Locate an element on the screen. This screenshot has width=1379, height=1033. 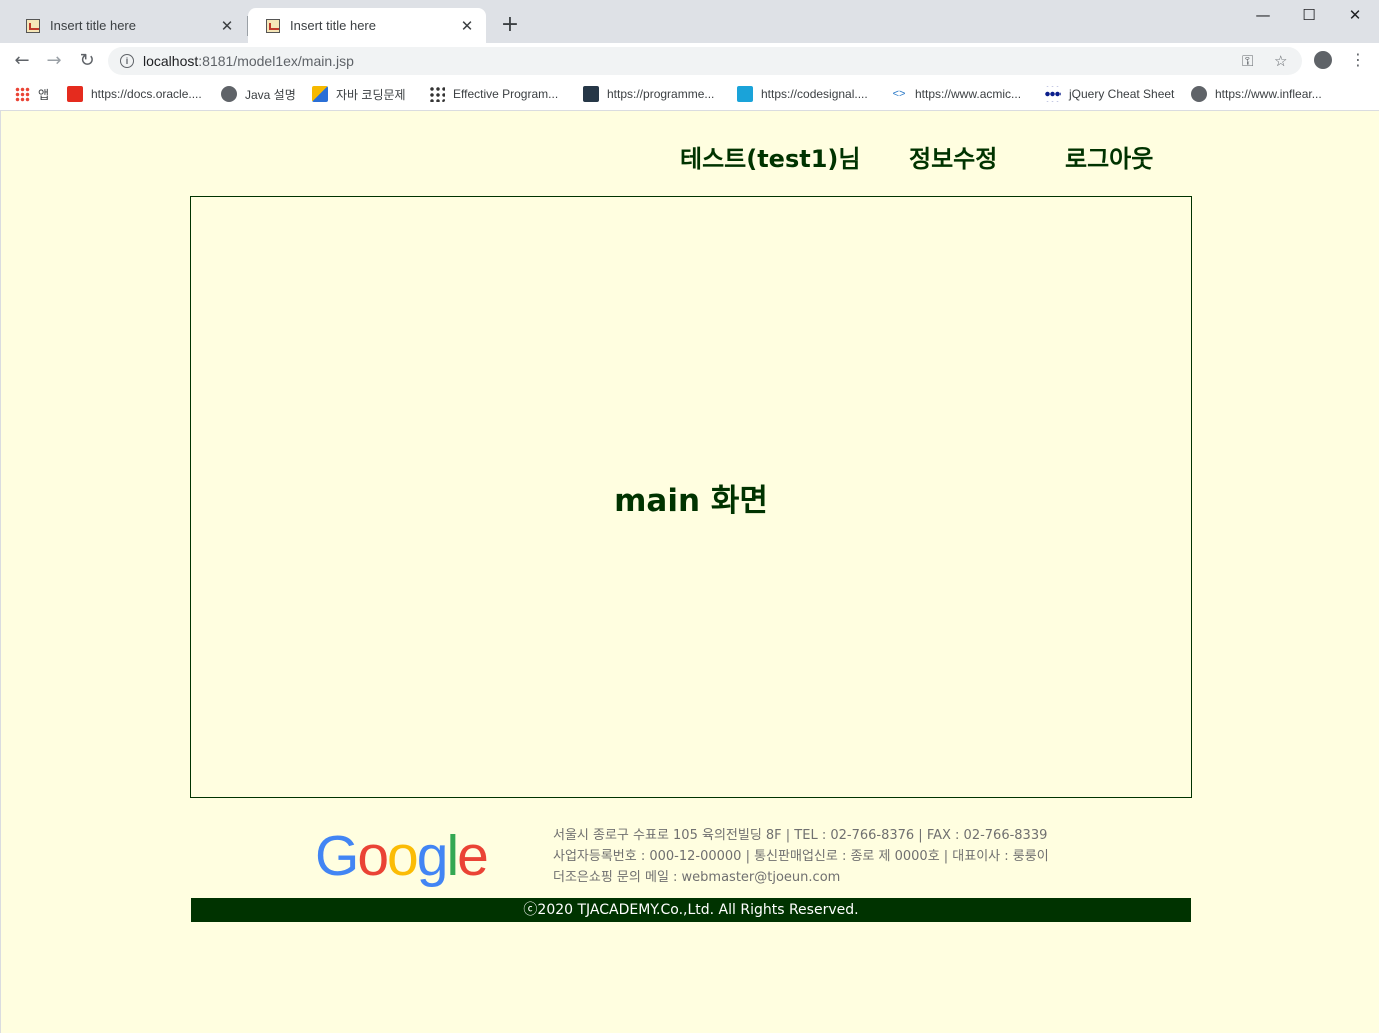
bookmark-java-coding: 자바 코딩문제 is located at coordinates (359, 94).